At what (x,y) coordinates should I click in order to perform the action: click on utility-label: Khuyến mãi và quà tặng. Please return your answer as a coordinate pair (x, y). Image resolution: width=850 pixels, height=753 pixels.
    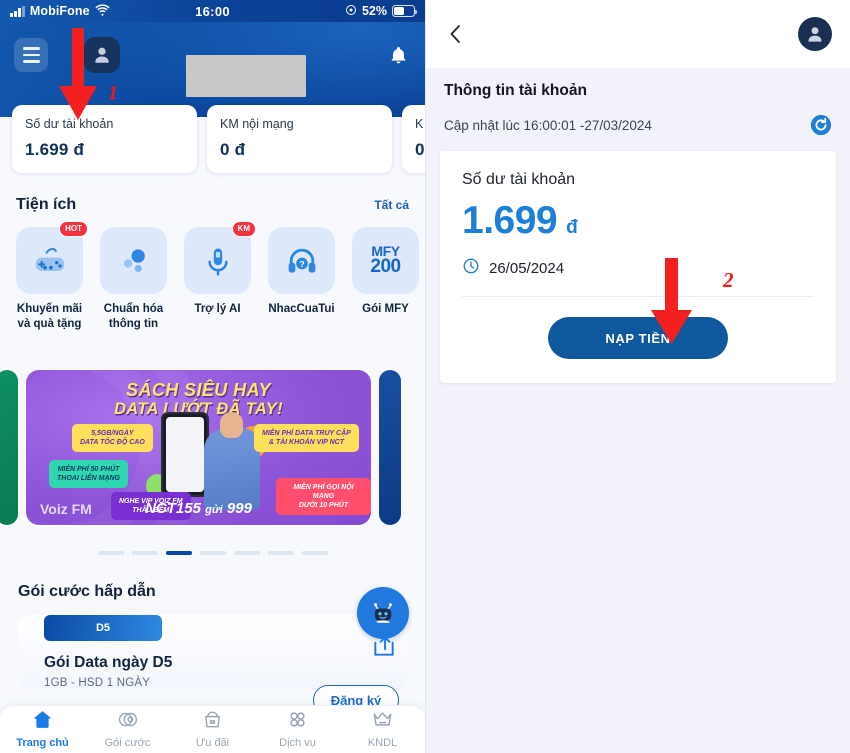
    Looking at the image, I should click on (49, 316).